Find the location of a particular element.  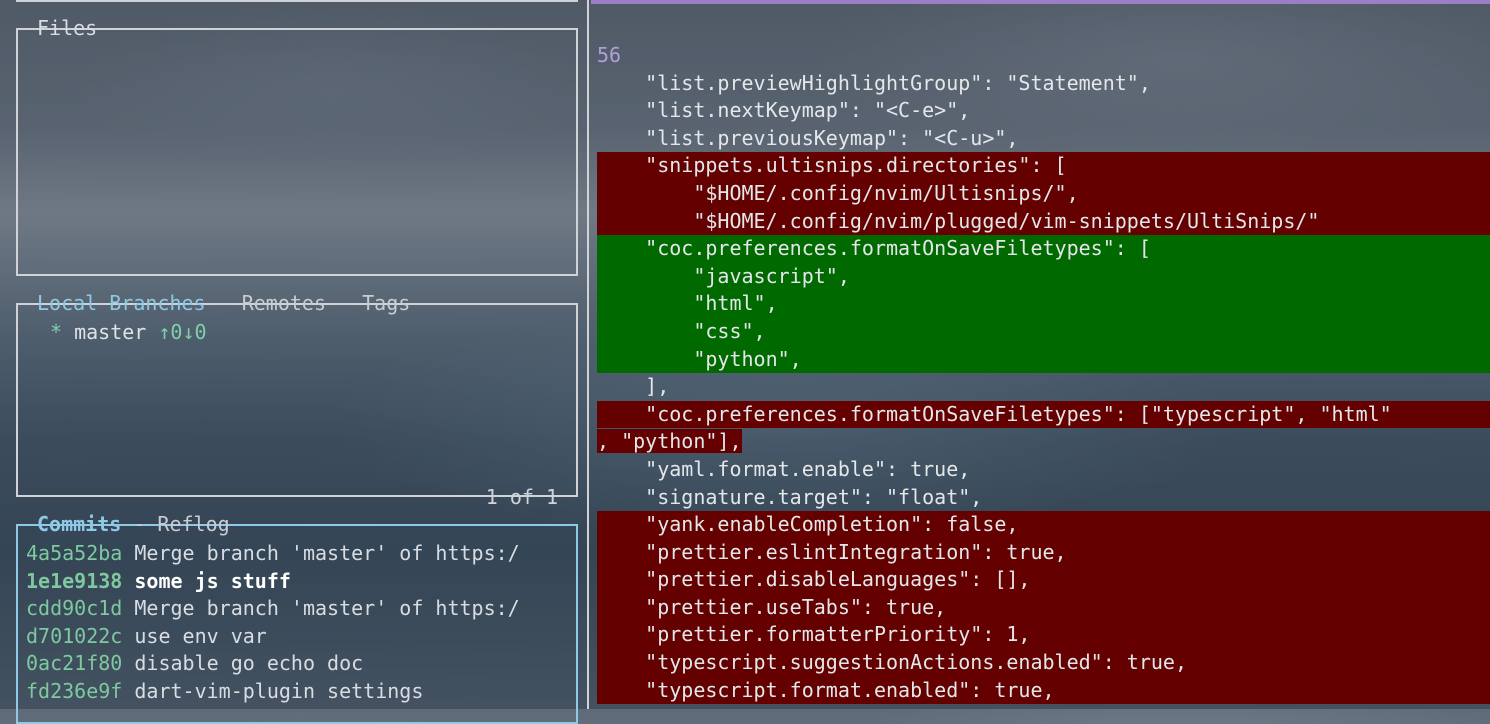

pane-divider is located at coordinates (588, 354).